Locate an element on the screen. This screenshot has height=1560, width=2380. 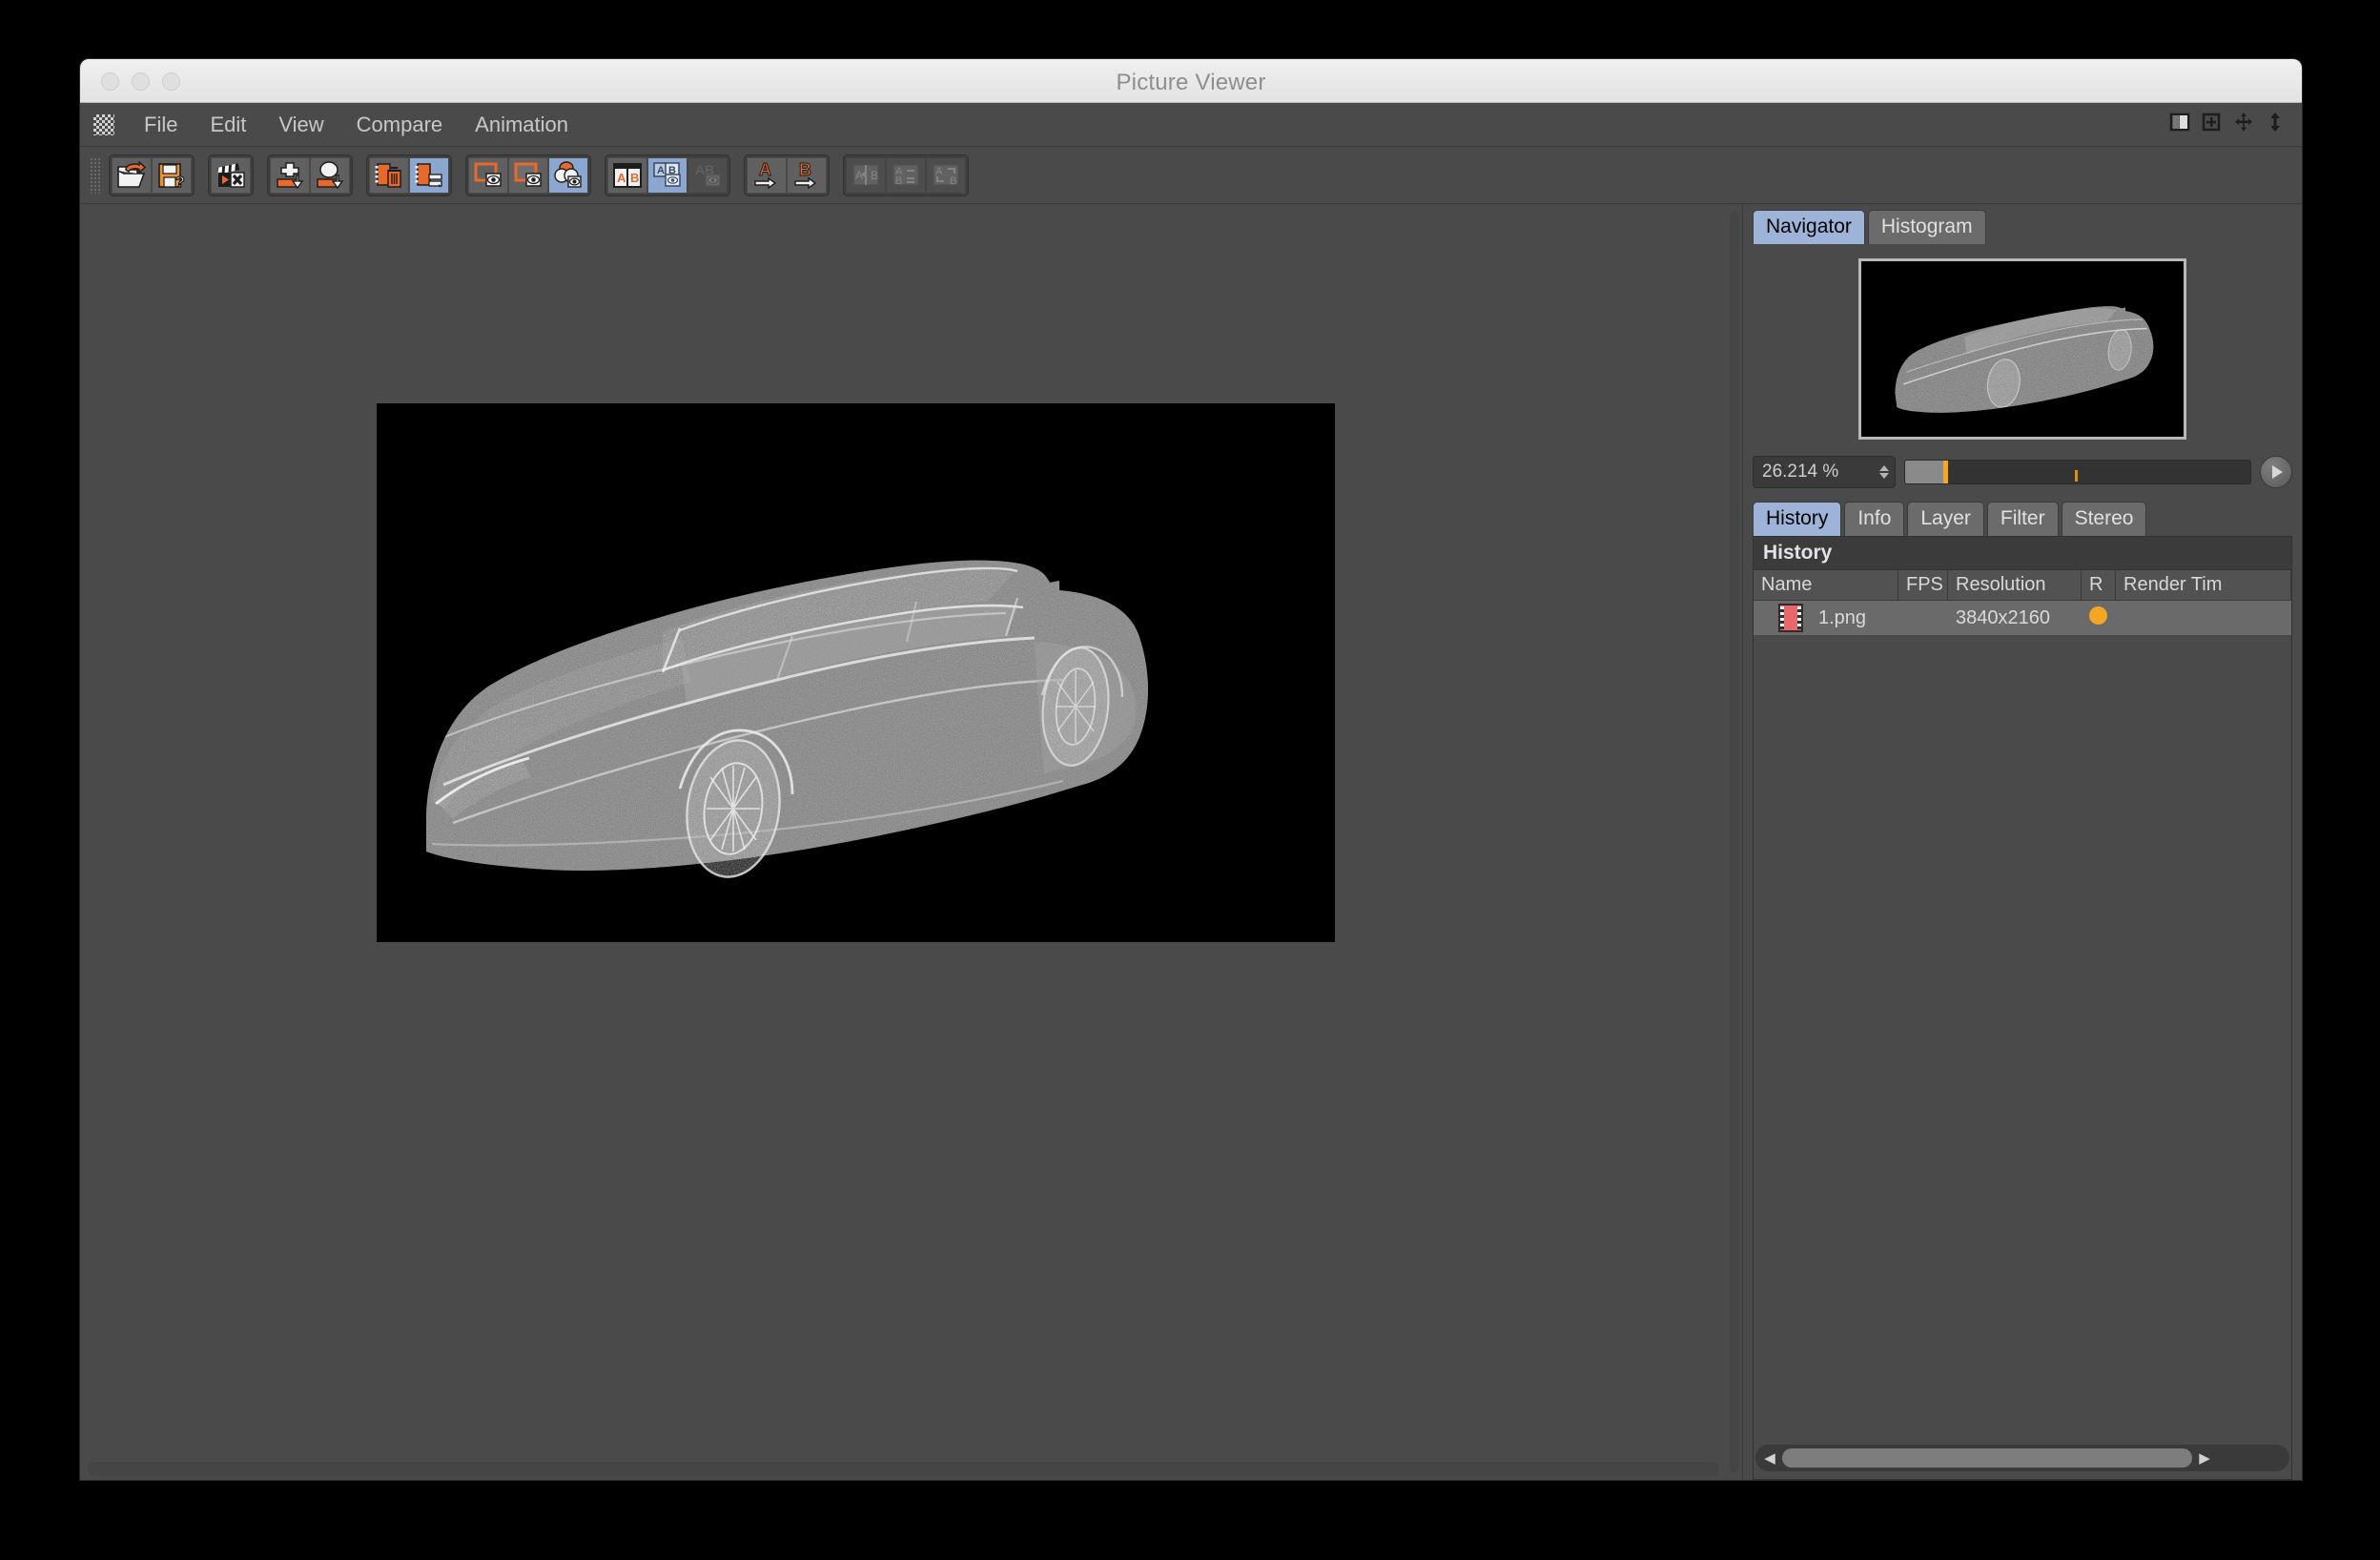
move-vertical-icon is located at coordinates (2275, 125).